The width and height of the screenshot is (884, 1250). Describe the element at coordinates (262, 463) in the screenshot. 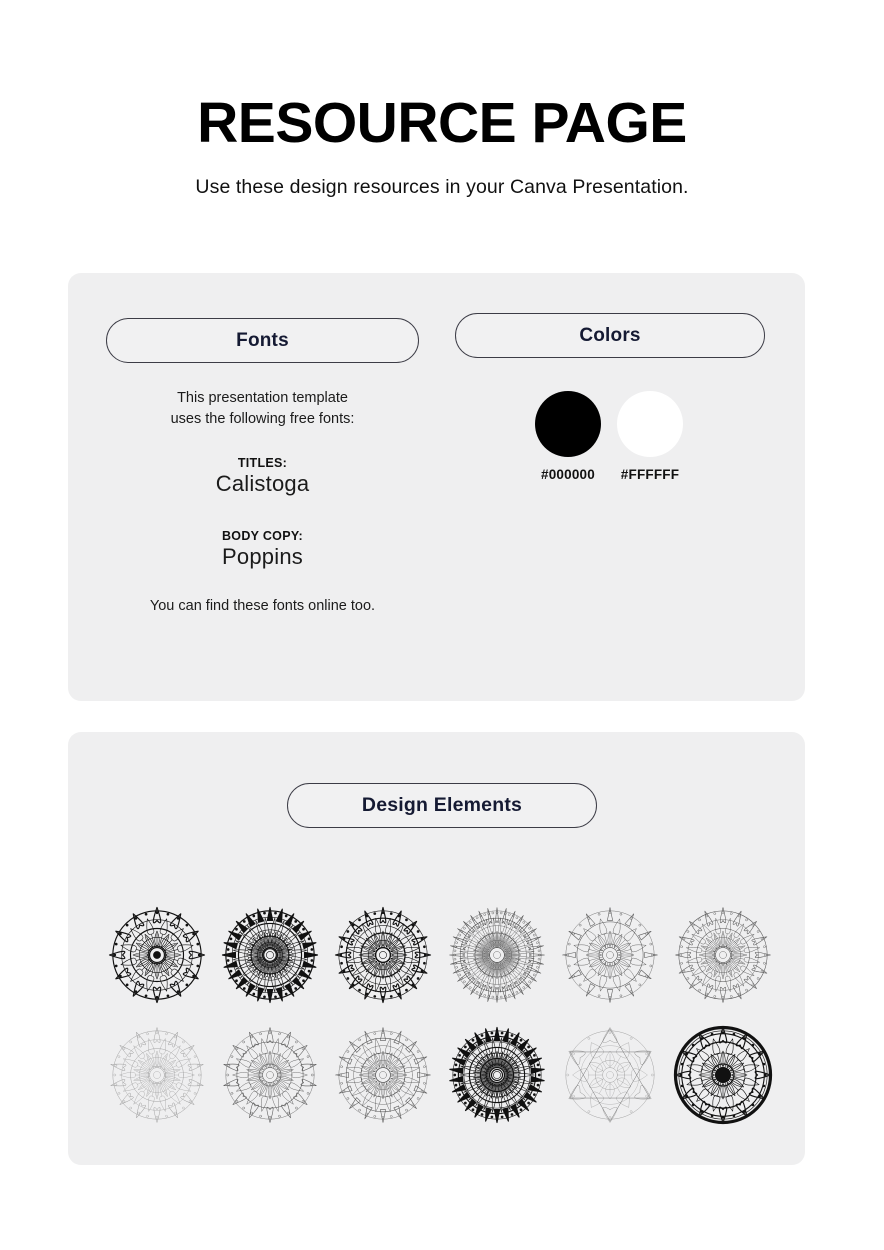

I see `titles-font-label: TITLES:` at that location.